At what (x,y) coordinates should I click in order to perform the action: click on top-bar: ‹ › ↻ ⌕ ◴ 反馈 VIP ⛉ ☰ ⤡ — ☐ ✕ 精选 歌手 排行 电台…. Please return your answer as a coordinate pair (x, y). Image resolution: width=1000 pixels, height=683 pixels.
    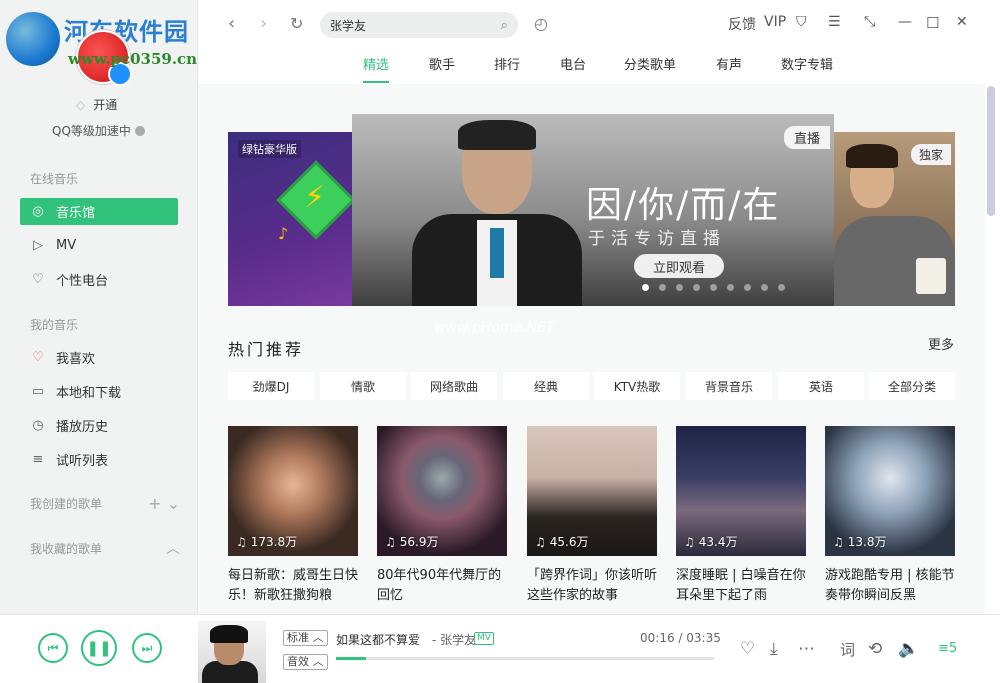
    Looking at the image, I should click on (599, 42).